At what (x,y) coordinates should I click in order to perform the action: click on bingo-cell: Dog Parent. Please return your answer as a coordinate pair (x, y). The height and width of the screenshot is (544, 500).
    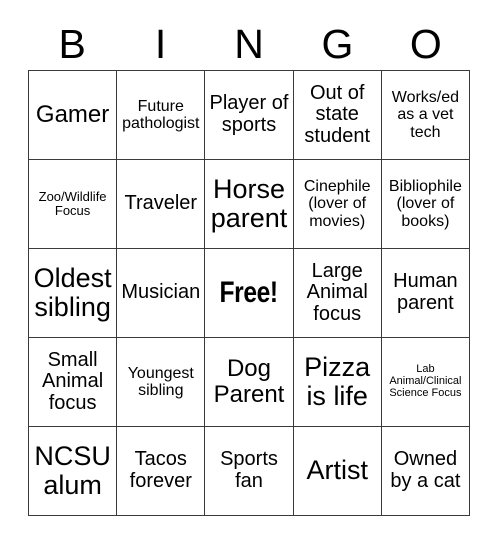
    Looking at the image, I should click on (249, 382).